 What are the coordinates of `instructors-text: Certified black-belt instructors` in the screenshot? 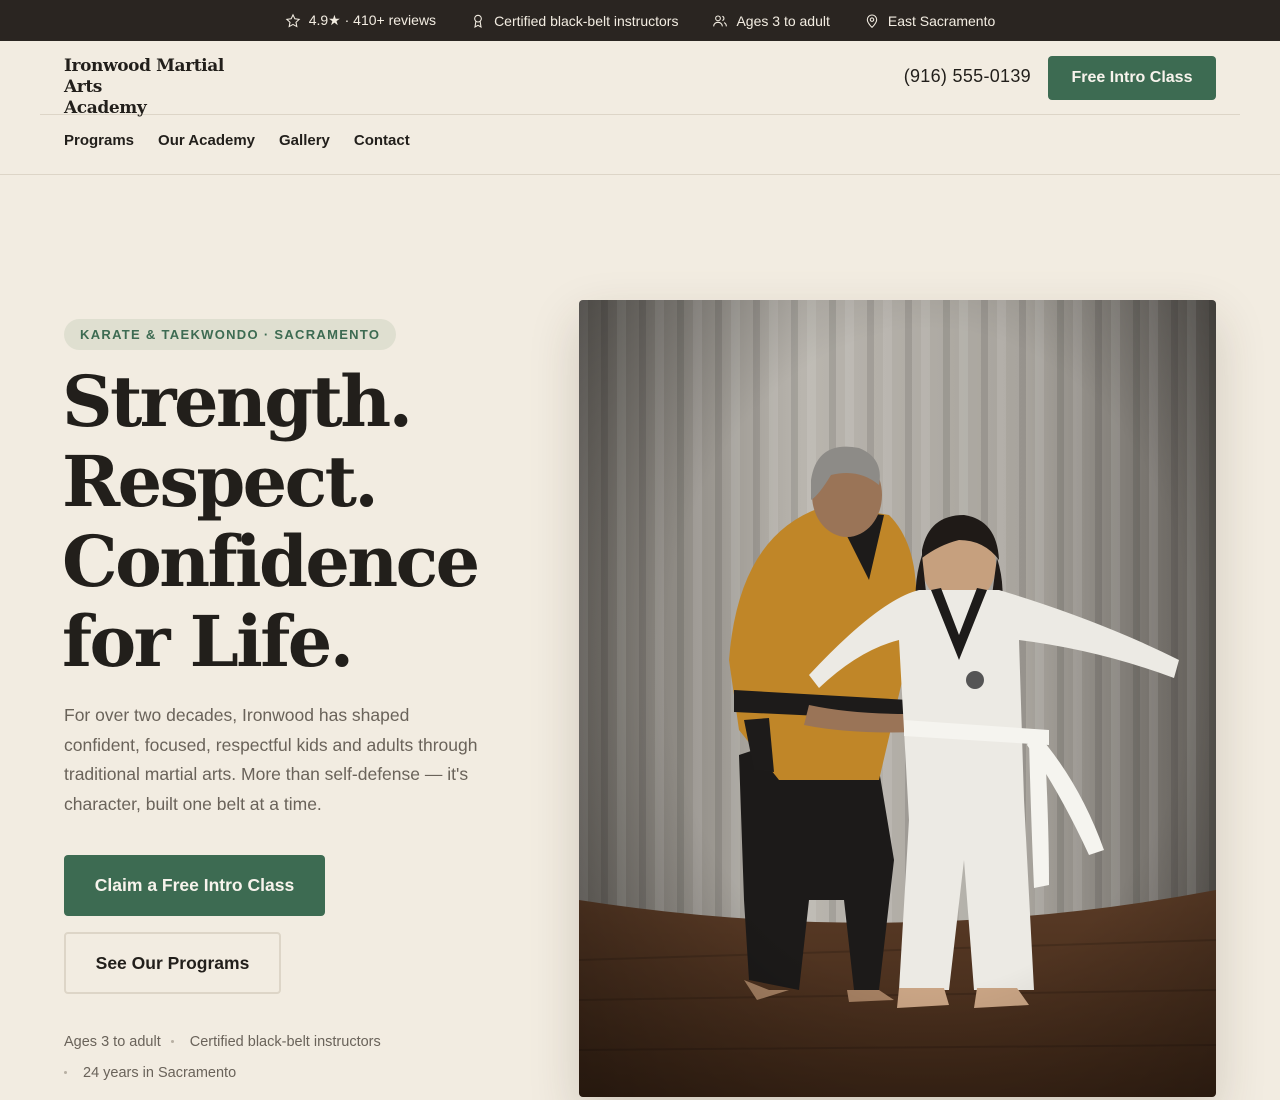 It's located at (586, 20).